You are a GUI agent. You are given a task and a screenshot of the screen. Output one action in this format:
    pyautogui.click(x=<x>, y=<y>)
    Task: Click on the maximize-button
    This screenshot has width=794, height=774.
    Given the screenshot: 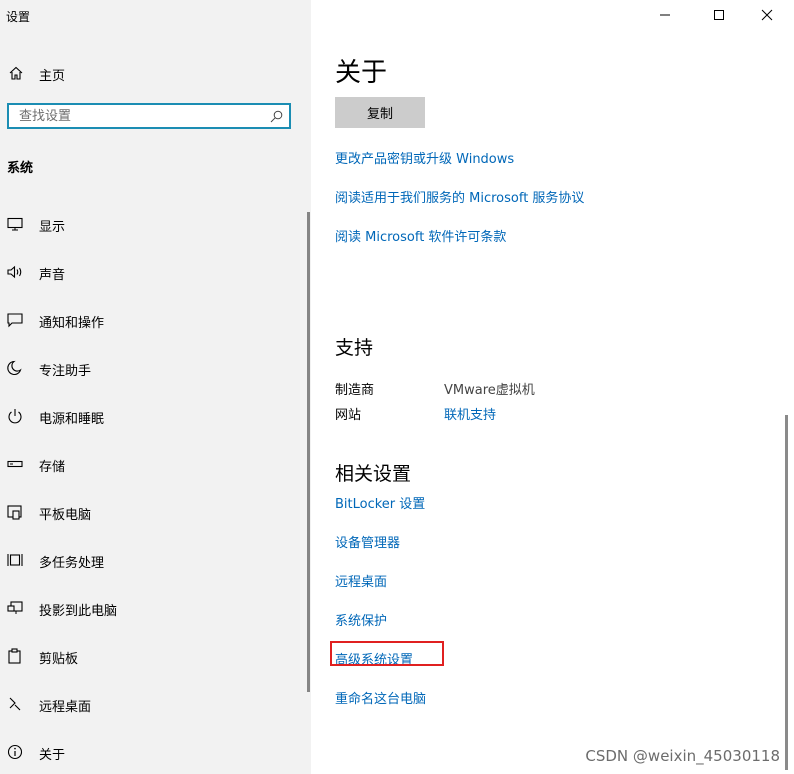 What is the action you would take?
    pyautogui.click(x=719, y=15)
    